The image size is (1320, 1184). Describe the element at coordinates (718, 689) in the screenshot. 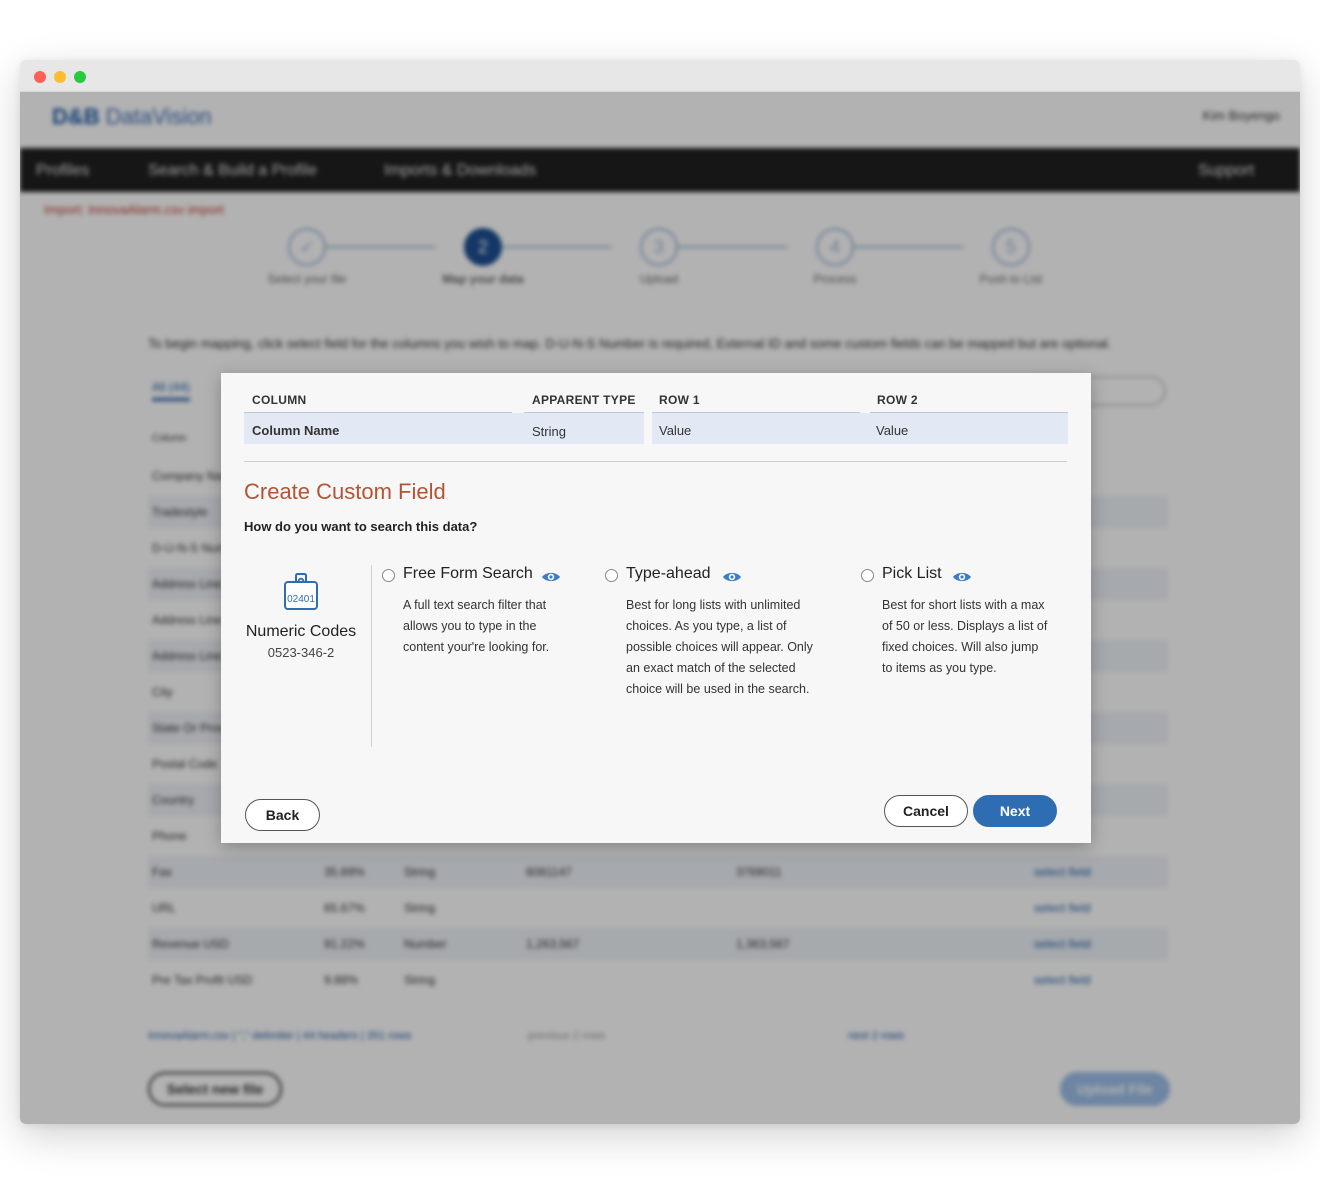

I see `desc-line: choice will be used in the search.` at that location.